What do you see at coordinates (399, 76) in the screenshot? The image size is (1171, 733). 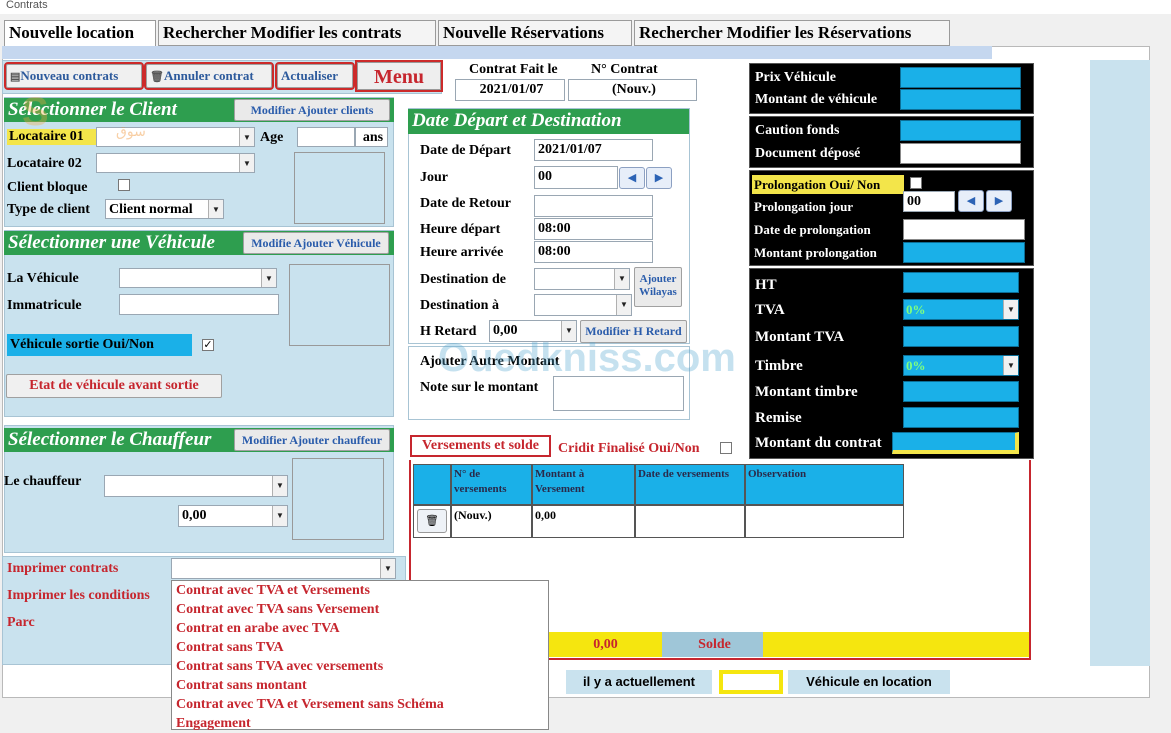 I see `menu-button: Menu` at bounding box center [399, 76].